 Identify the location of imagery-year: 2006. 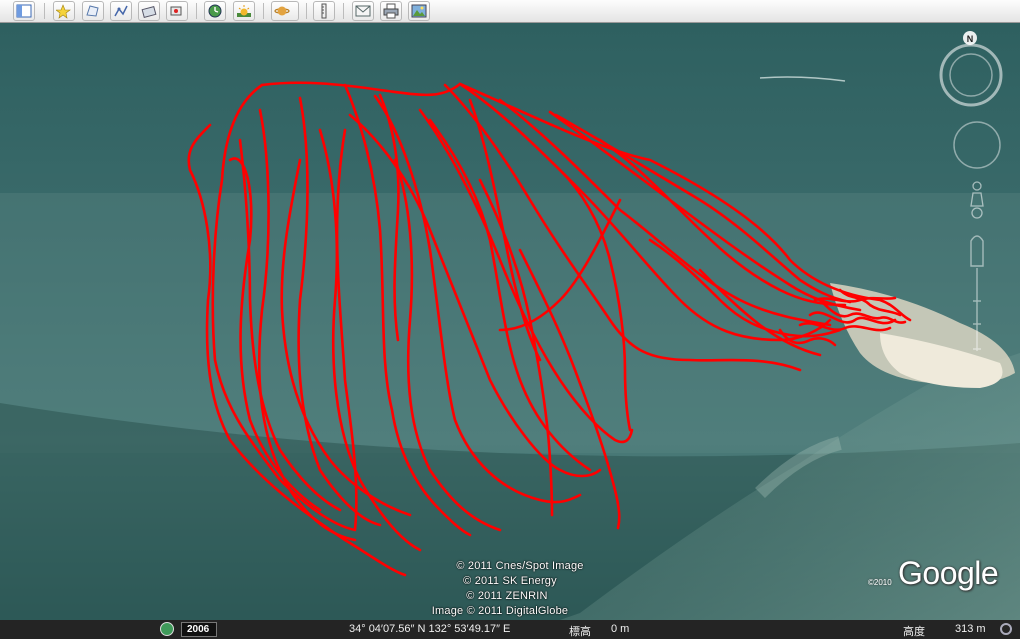
(198, 629).